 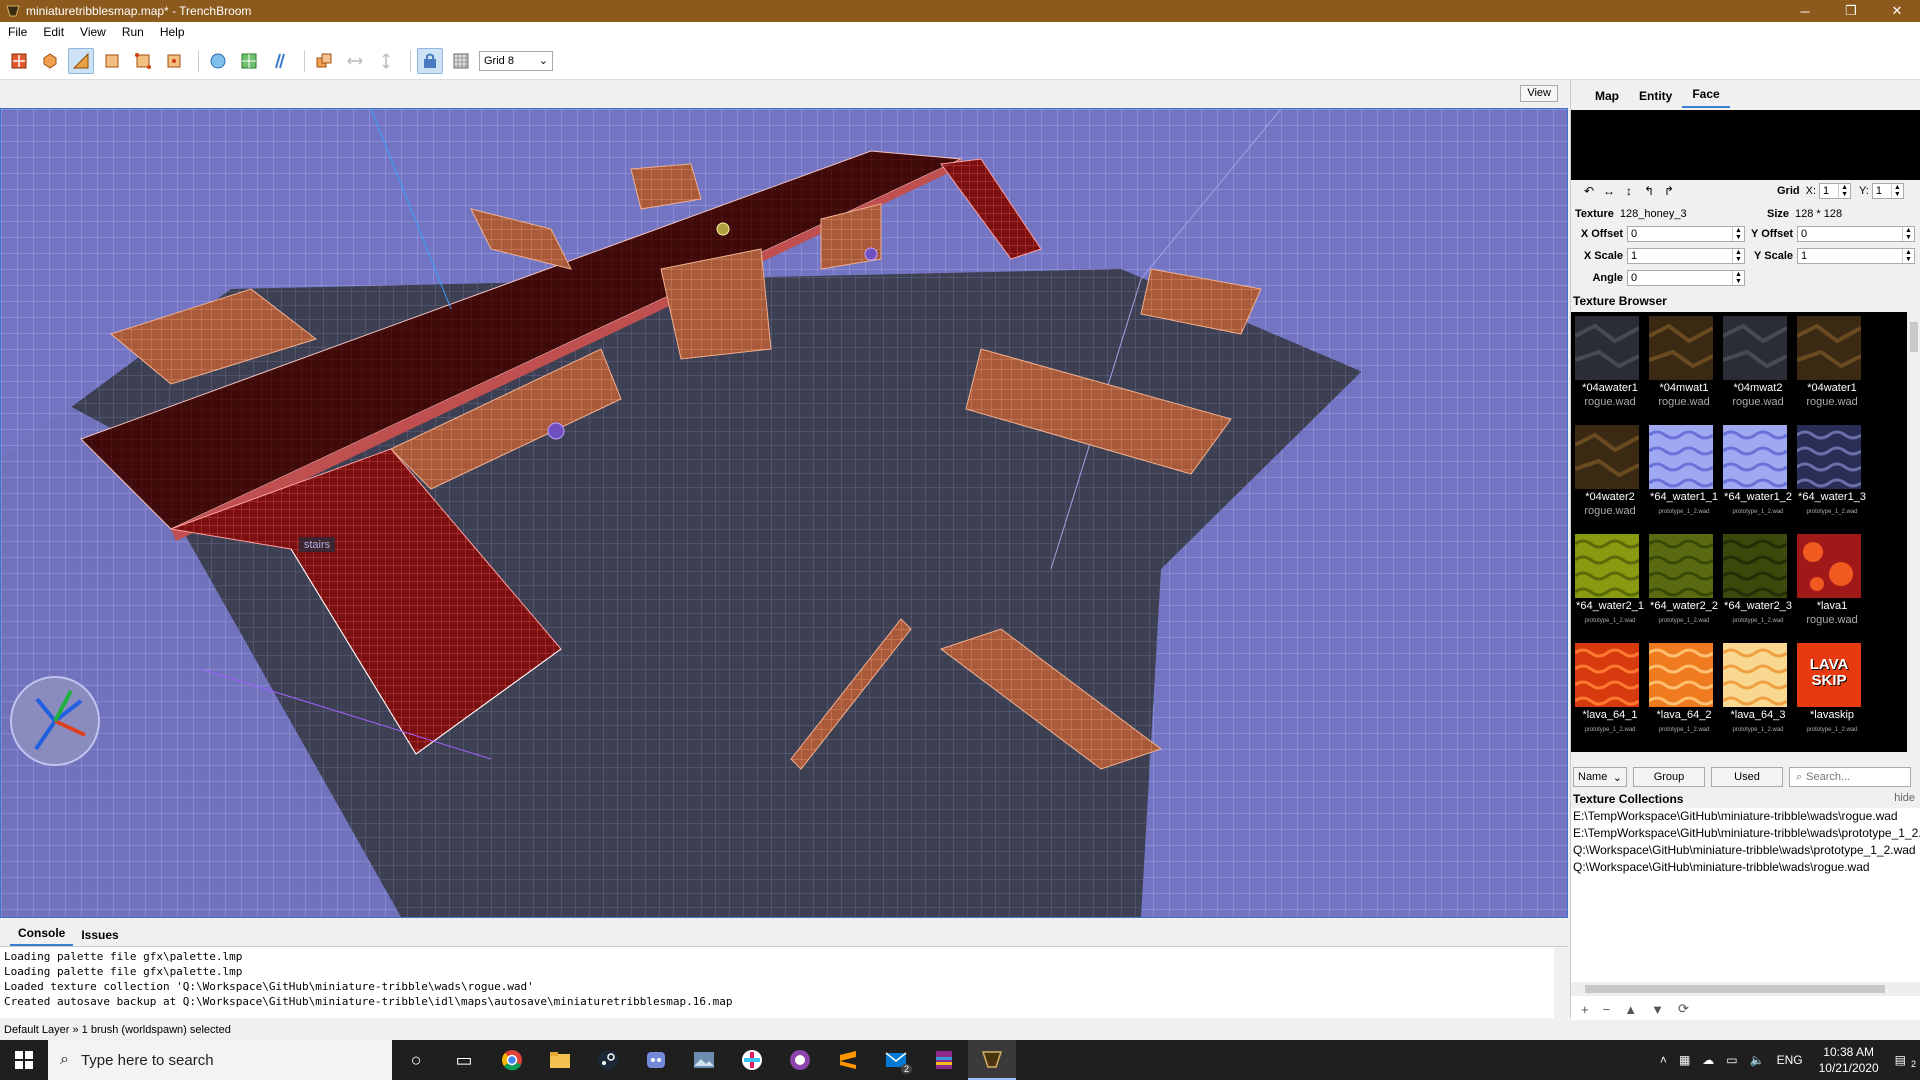 I want to click on tab-issues: Issues, so click(x=99, y=937).